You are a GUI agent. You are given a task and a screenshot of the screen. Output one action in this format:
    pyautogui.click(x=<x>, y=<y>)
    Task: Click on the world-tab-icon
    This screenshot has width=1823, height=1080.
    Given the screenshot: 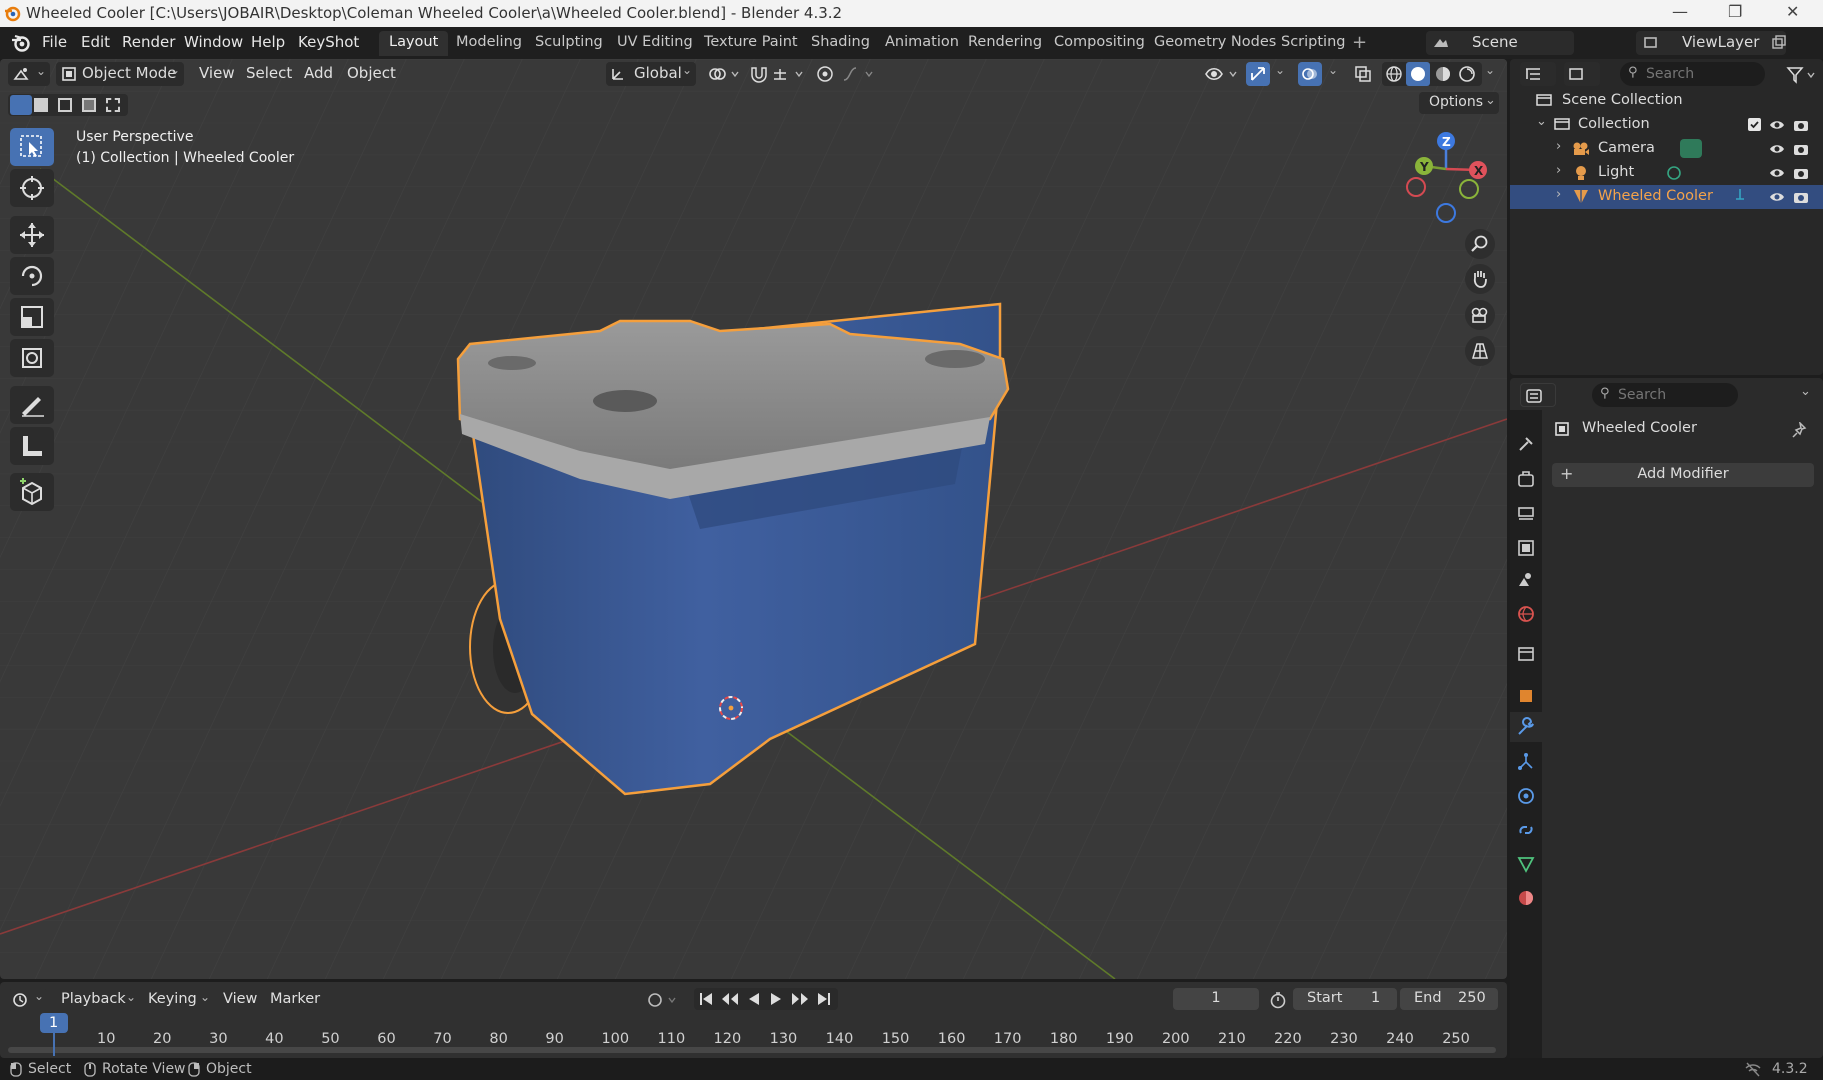 What is the action you would take?
    pyautogui.click(x=1526, y=614)
    